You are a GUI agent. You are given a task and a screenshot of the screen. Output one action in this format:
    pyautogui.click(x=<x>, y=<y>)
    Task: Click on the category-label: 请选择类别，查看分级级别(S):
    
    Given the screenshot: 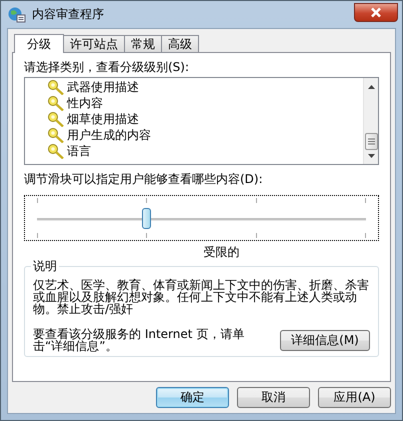 What is the action you would take?
    pyautogui.click(x=107, y=67)
    